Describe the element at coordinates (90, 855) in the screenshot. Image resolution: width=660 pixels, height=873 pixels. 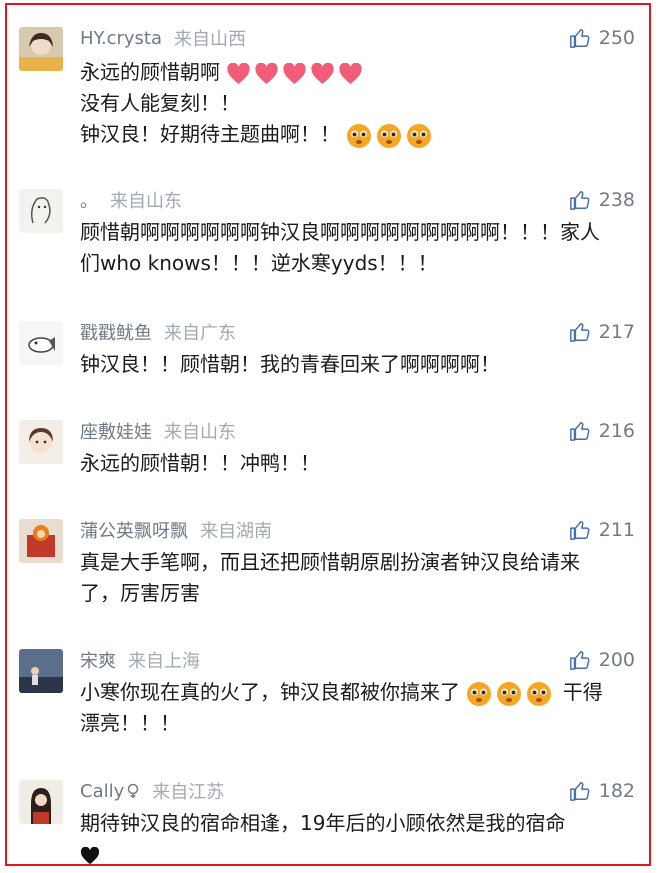
I see `black-heart-emoji-icon` at that location.